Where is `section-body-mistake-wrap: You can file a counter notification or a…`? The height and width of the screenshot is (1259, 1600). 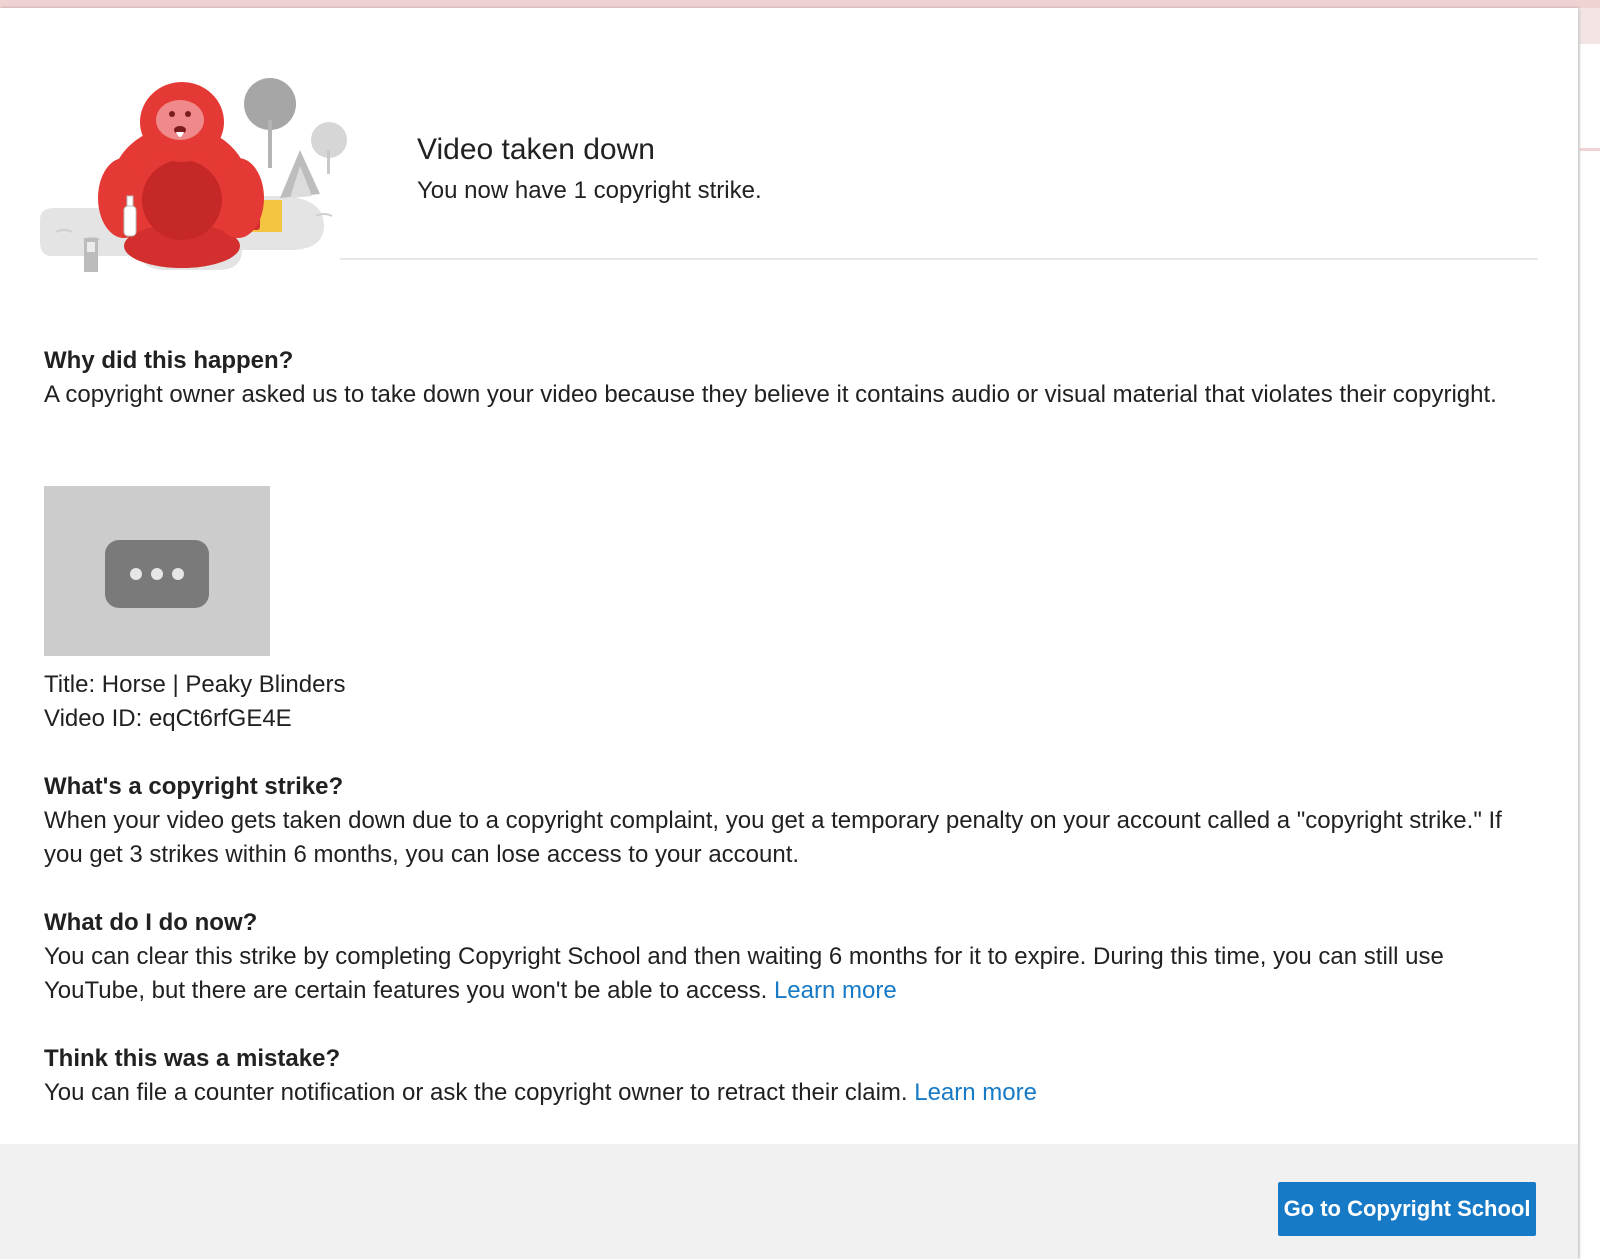 section-body-mistake-wrap: You can file a counter notification or a… is located at coordinates (794, 1093).